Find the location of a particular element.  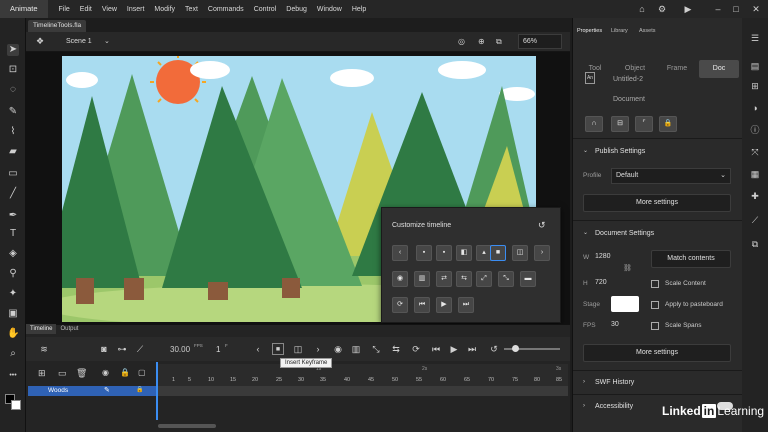

timeline-scrollbar is located at coordinates (187, 426).